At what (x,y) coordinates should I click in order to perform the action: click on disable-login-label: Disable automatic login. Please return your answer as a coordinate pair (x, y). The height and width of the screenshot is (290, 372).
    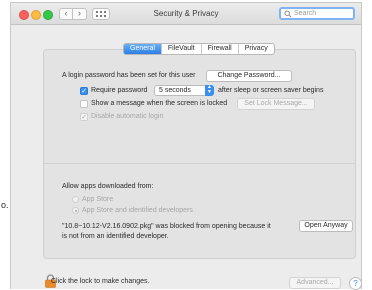
    Looking at the image, I should click on (127, 116).